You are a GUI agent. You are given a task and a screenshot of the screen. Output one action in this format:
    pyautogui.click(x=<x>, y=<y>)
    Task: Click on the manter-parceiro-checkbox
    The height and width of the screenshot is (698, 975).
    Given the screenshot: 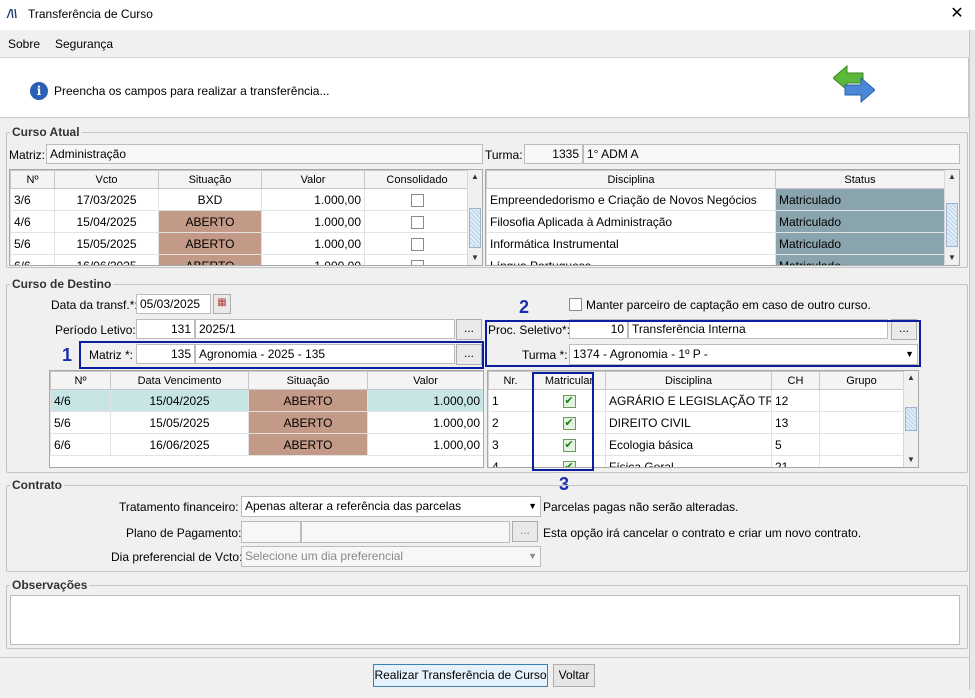 What is the action you would take?
    pyautogui.click(x=575, y=304)
    